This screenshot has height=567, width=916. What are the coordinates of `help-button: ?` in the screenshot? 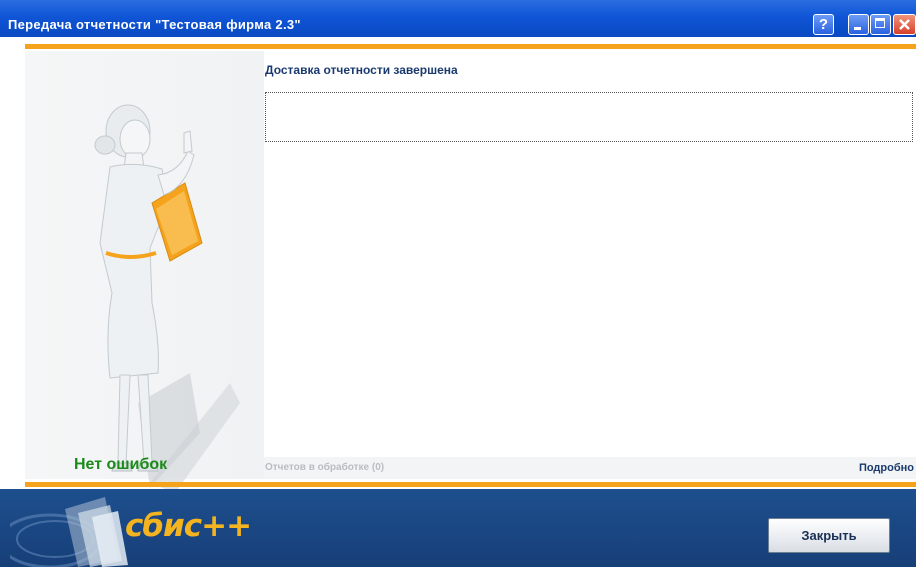 It's located at (823, 24).